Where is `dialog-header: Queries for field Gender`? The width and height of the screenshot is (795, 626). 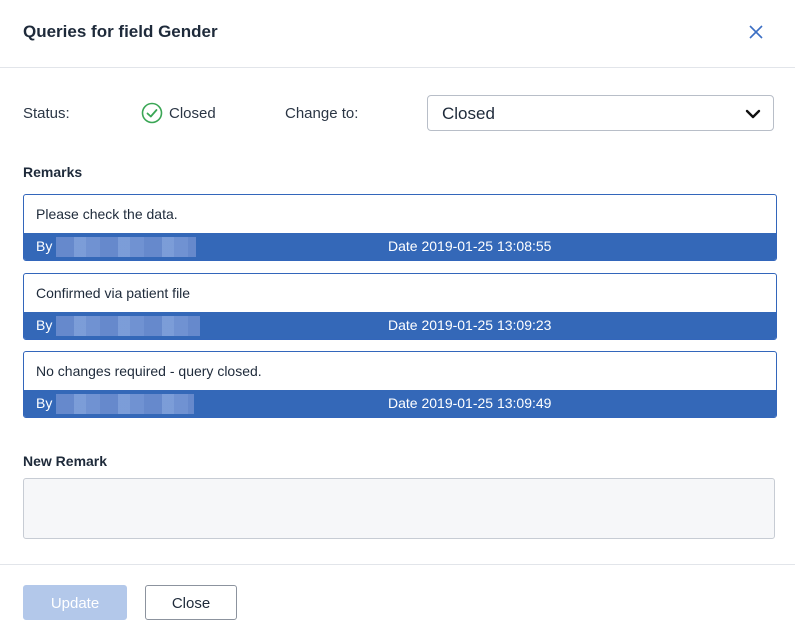 dialog-header: Queries for field Gender is located at coordinates (397, 34).